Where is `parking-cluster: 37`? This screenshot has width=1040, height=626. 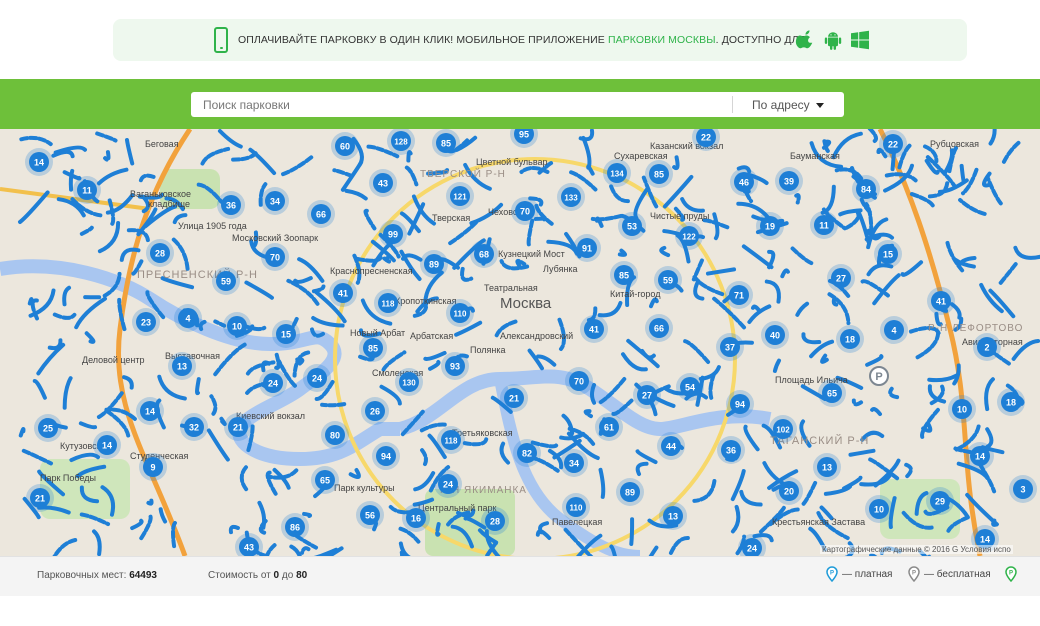
parking-cluster: 37 is located at coordinates (730, 347).